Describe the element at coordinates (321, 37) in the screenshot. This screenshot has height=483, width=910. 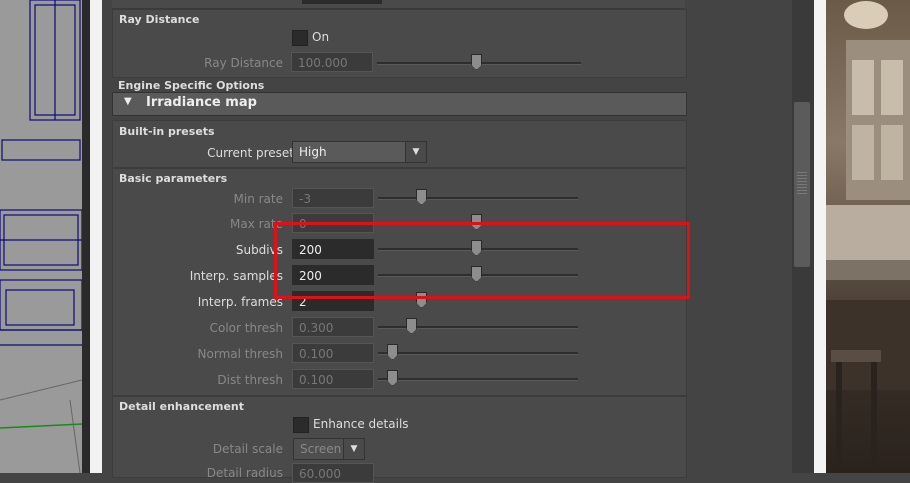
I see `checkbox-label: On` at that location.